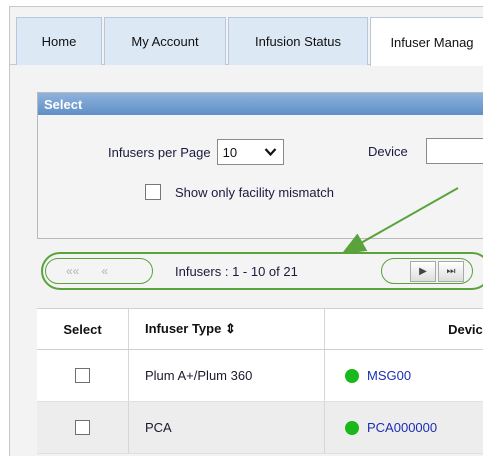 The height and width of the screenshot is (456, 483). What do you see at coordinates (227, 427) in the screenshot?
I see `row-infuser-type: PCA` at bounding box center [227, 427].